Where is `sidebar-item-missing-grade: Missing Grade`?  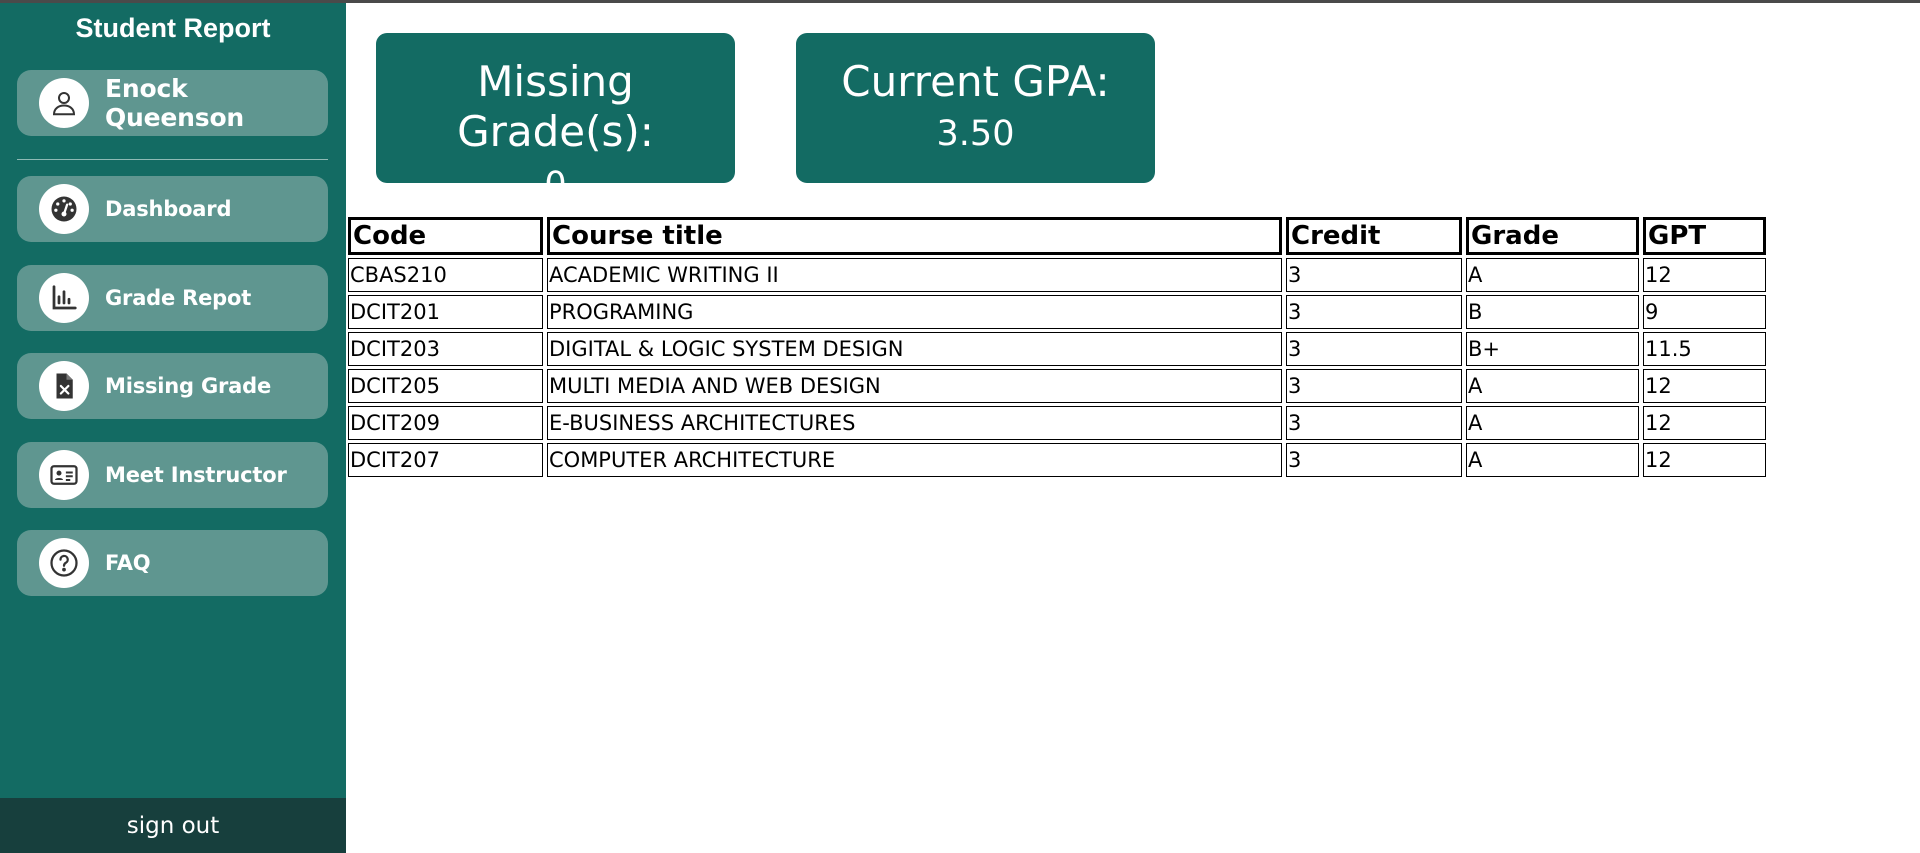 sidebar-item-missing-grade: Missing Grade is located at coordinates (172, 386).